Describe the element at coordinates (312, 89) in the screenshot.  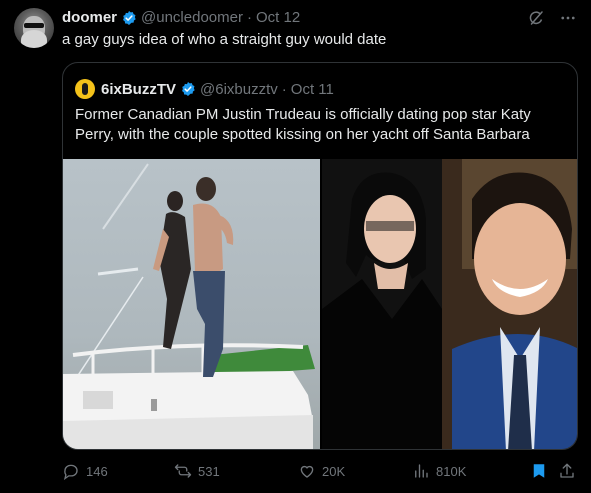
I see `quoted-date: Oct 11` at that location.